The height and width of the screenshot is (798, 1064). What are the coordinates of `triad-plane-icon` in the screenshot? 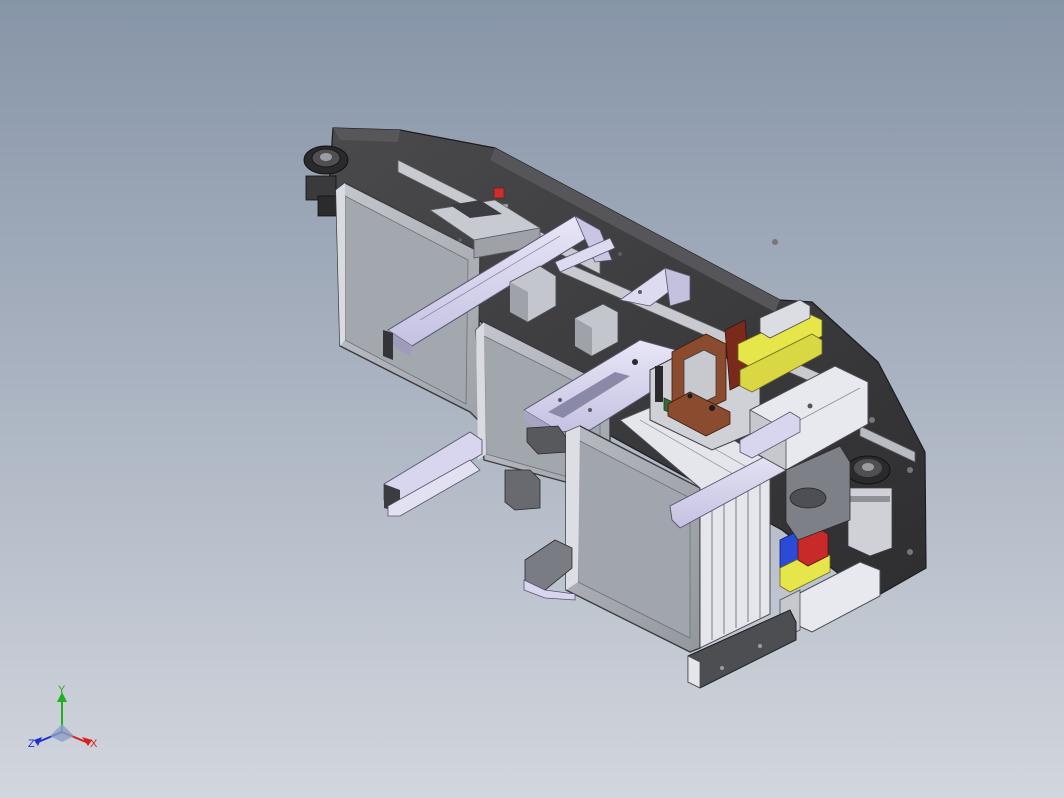 It's located at (62, 733).